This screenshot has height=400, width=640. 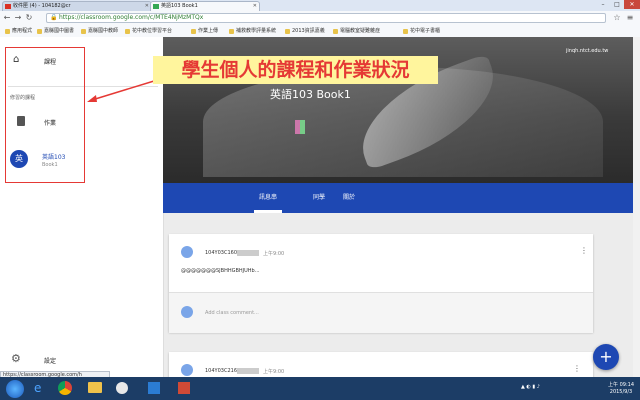 I want to click on account-email: jinqh.ntct.edu.tw, so click(x=587, y=51).